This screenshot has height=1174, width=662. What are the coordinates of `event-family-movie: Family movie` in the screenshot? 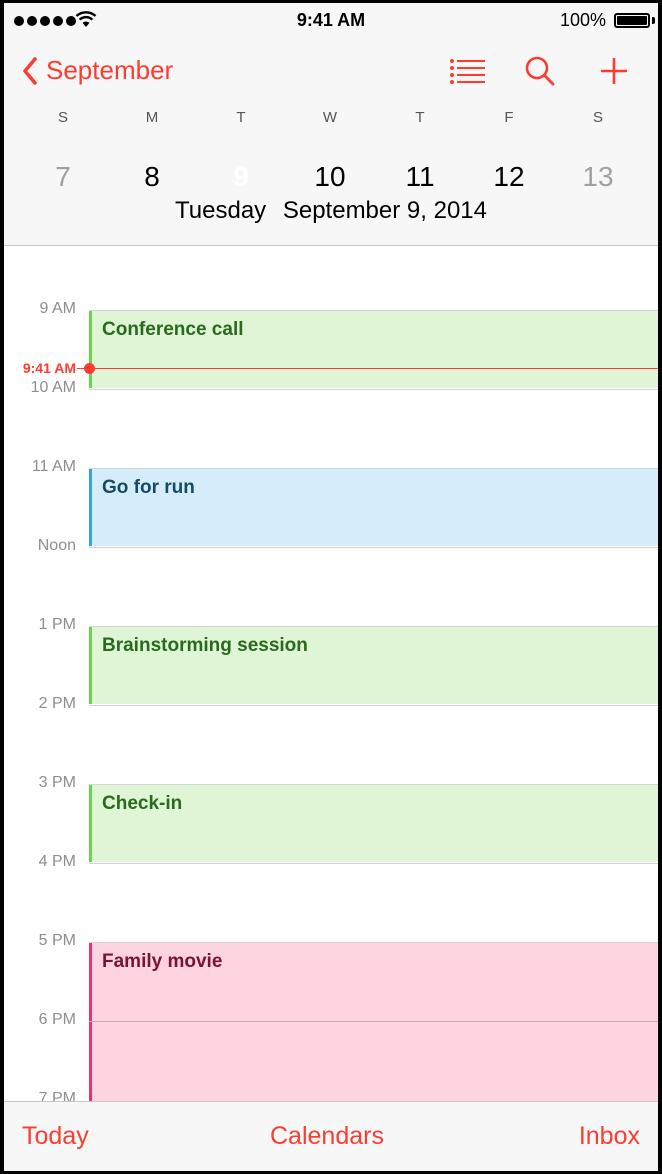 It's located at (373, 1022).